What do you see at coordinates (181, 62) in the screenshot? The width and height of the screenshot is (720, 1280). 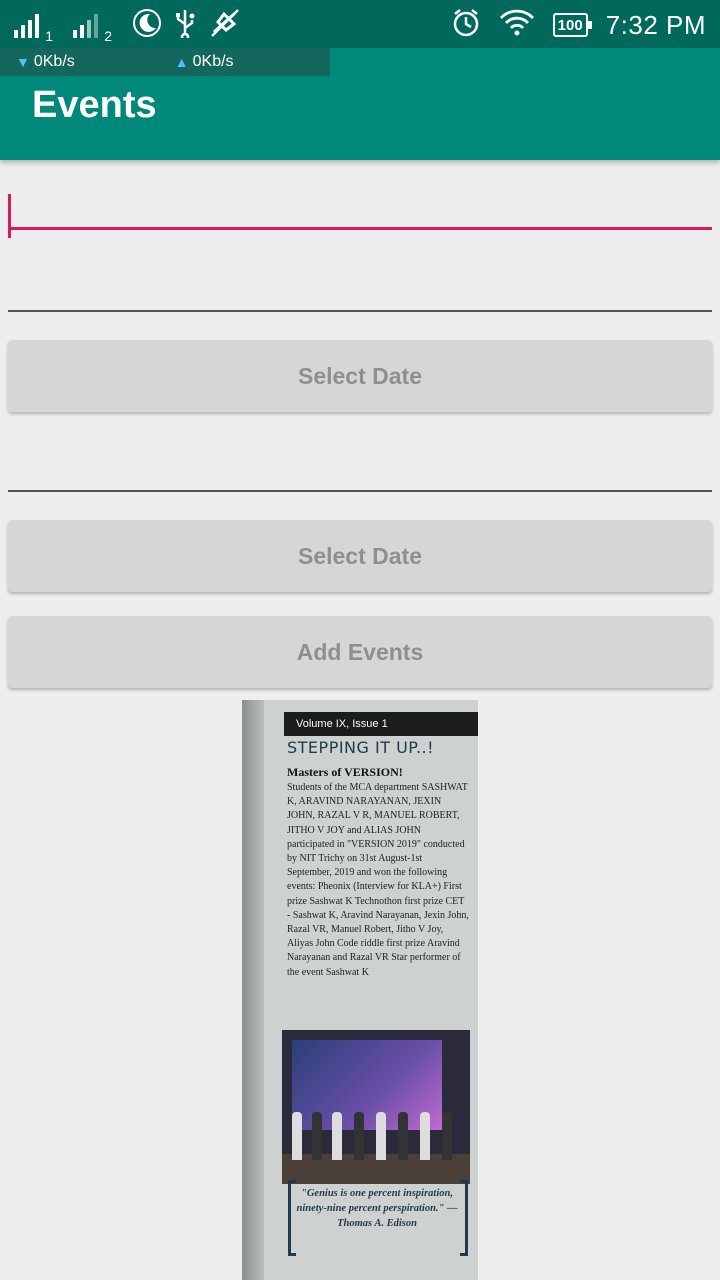 I see `upload-arrow-icon: ▲` at bounding box center [181, 62].